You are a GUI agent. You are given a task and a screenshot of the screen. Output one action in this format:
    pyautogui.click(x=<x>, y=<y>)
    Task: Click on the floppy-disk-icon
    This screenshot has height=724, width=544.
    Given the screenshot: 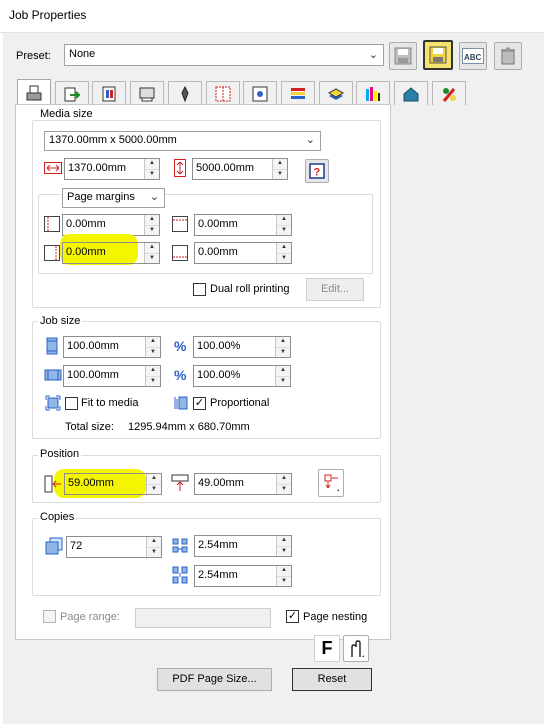 What is the action you would take?
    pyautogui.click(x=438, y=55)
    